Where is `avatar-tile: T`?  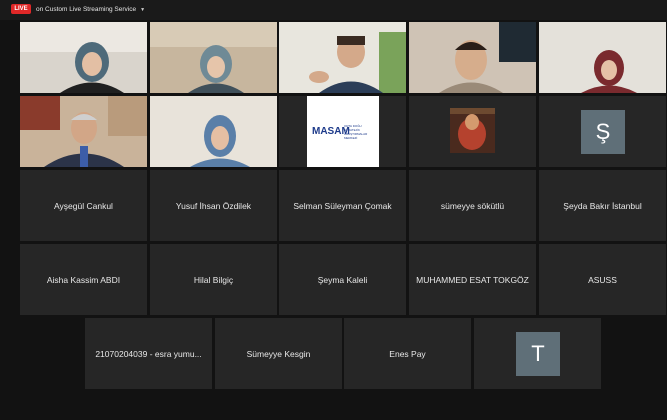 avatar-tile: T is located at coordinates (537, 353).